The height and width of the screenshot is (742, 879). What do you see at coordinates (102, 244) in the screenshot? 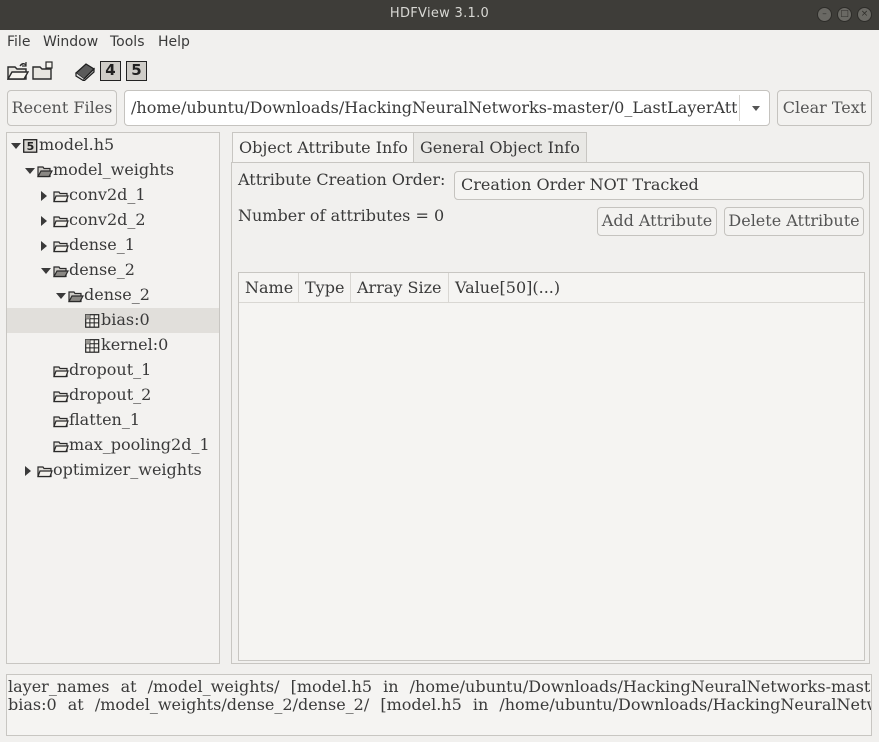
I see `tree-node-label: dense_1` at bounding box center [102, 244].